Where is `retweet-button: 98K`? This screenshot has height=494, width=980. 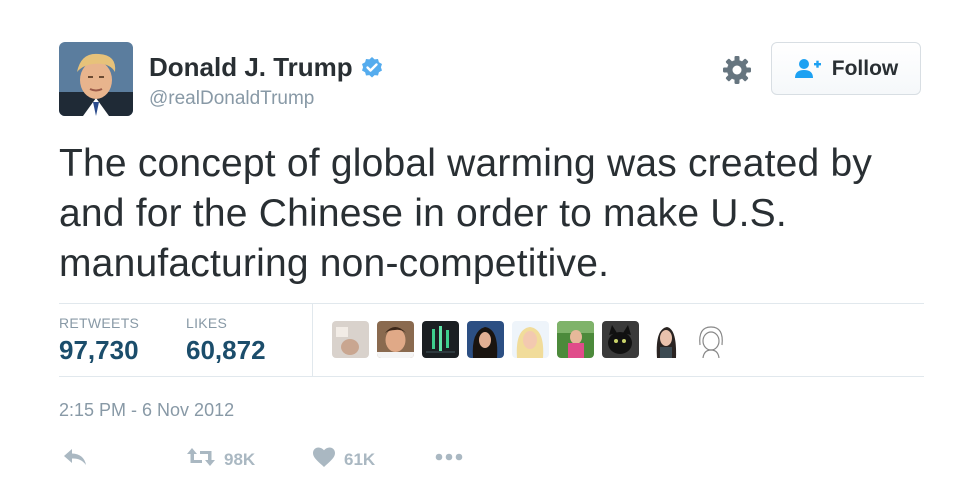
retweet-button: 98K is located at coordinates (220, 459).